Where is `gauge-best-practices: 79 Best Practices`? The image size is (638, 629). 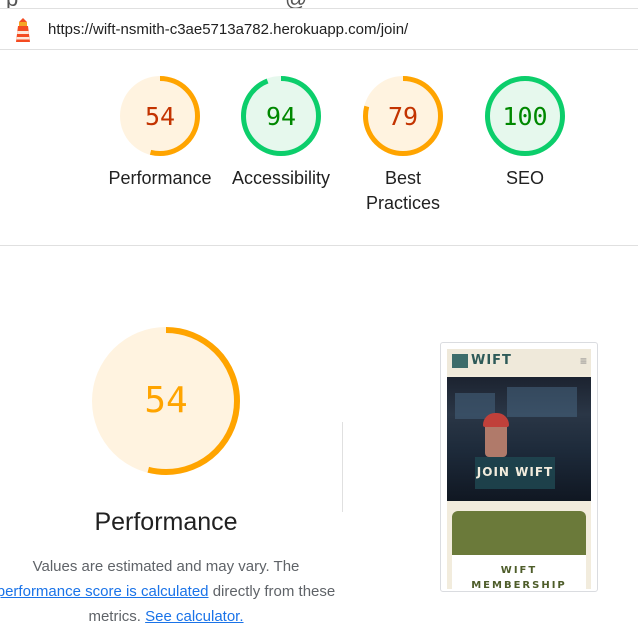
gauge-best-practices: 79 Best Practices is located at coordinates (403, 145).